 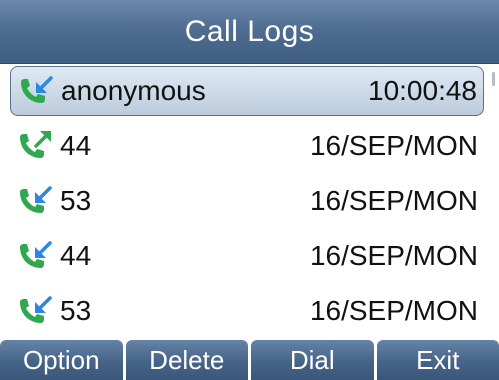 I want to click on caller-number: anonymous, so click(x=133, y=90).